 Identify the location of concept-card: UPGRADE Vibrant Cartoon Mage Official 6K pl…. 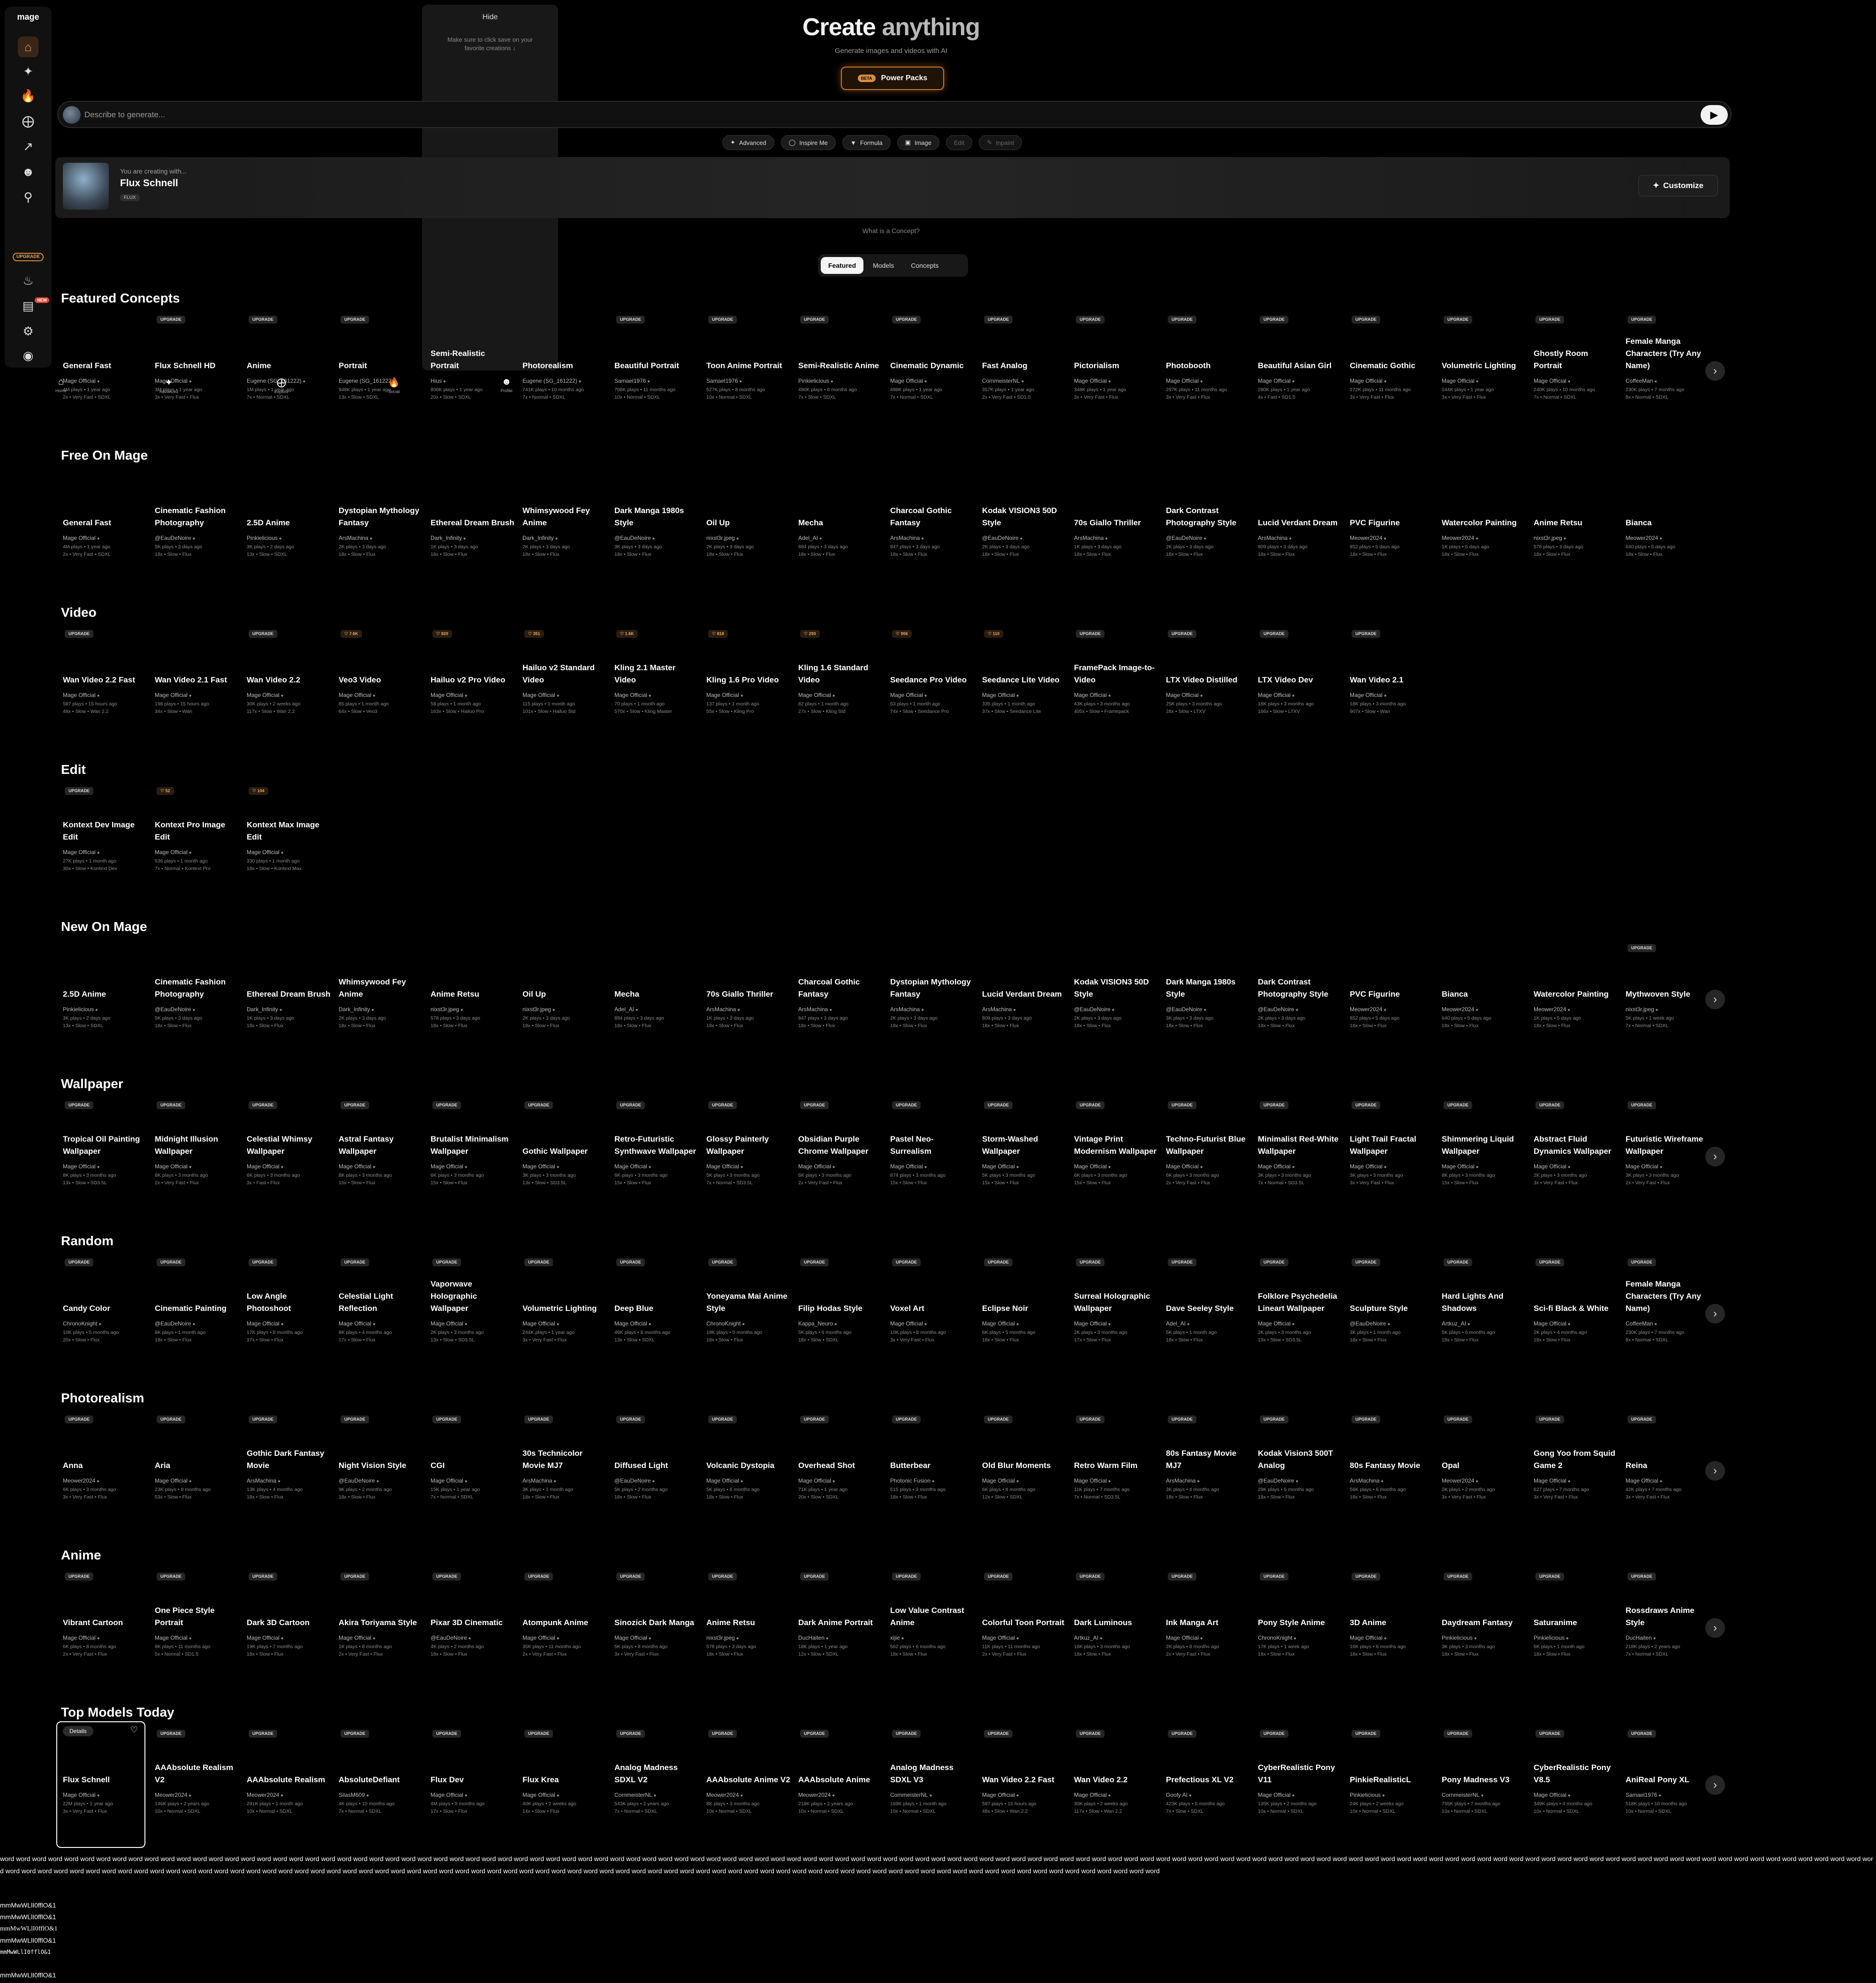
(103, 1615).